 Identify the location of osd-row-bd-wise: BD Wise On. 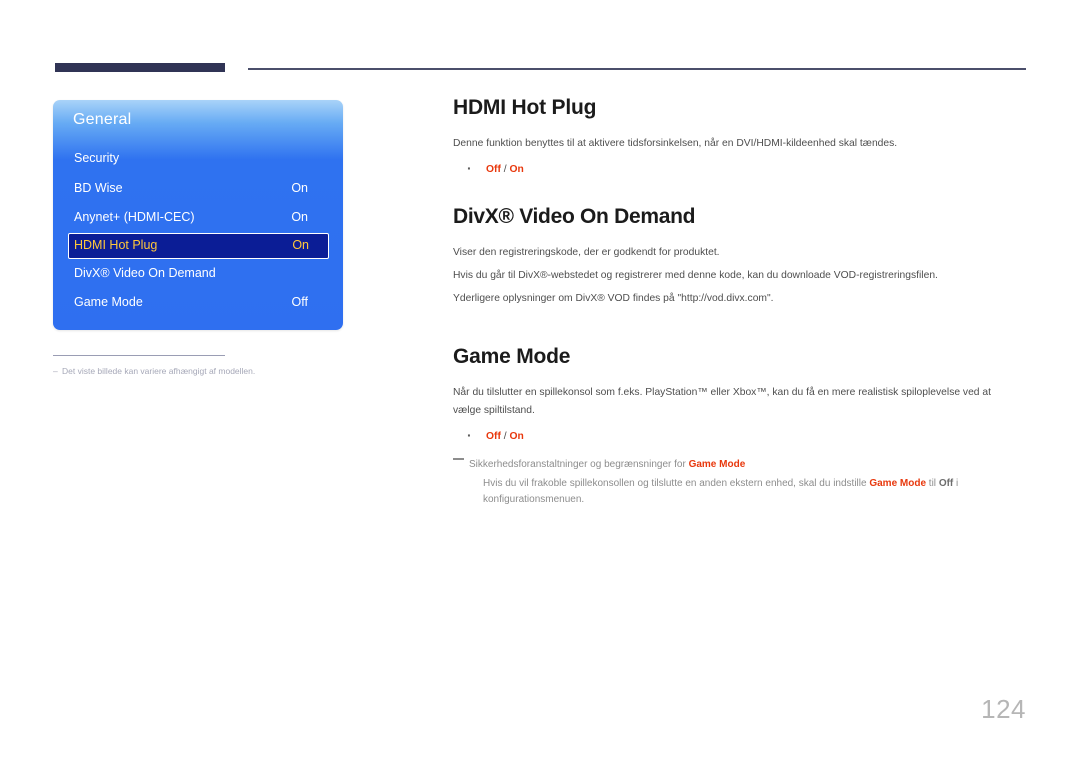
(198, 189).